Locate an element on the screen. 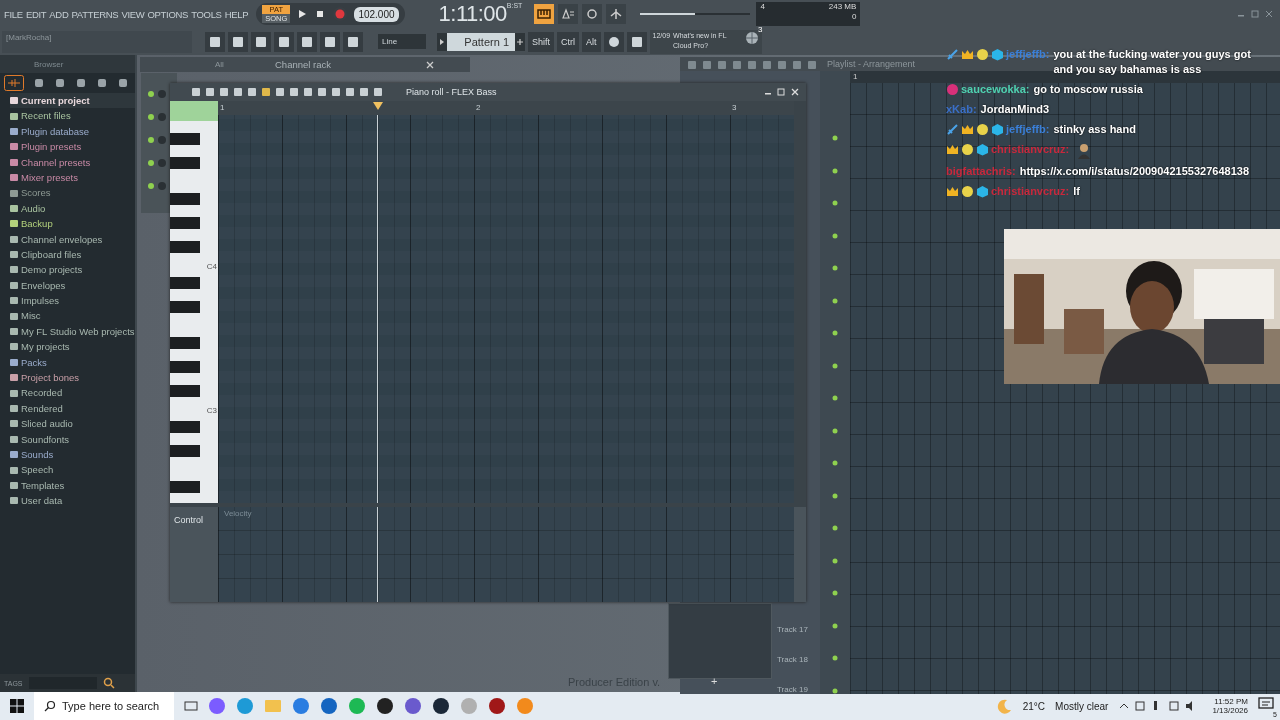 The image size is (1280, 720). bar-number: 2 is located at coordinates (478, 107).